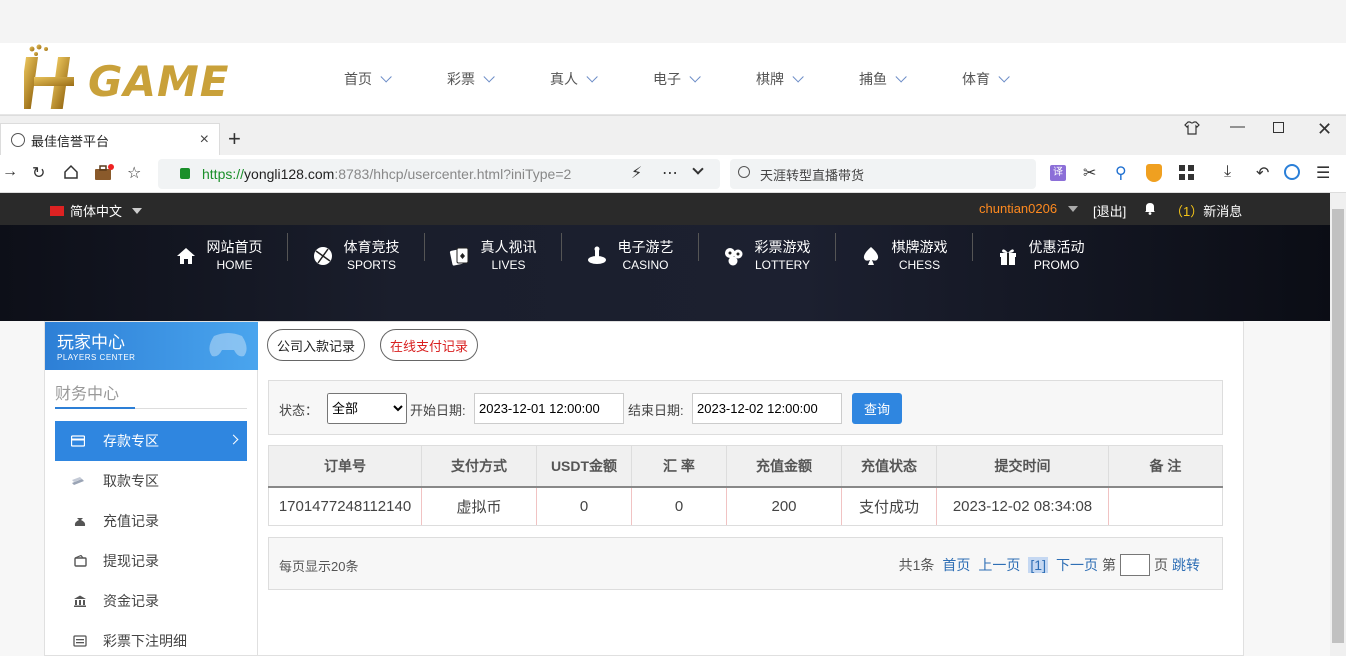 The height and width of the screenshot is (656, 1346). Describe the element at coordinates (204, 140) in the screenshot. I see `close-tab-icon: ×` at that location.